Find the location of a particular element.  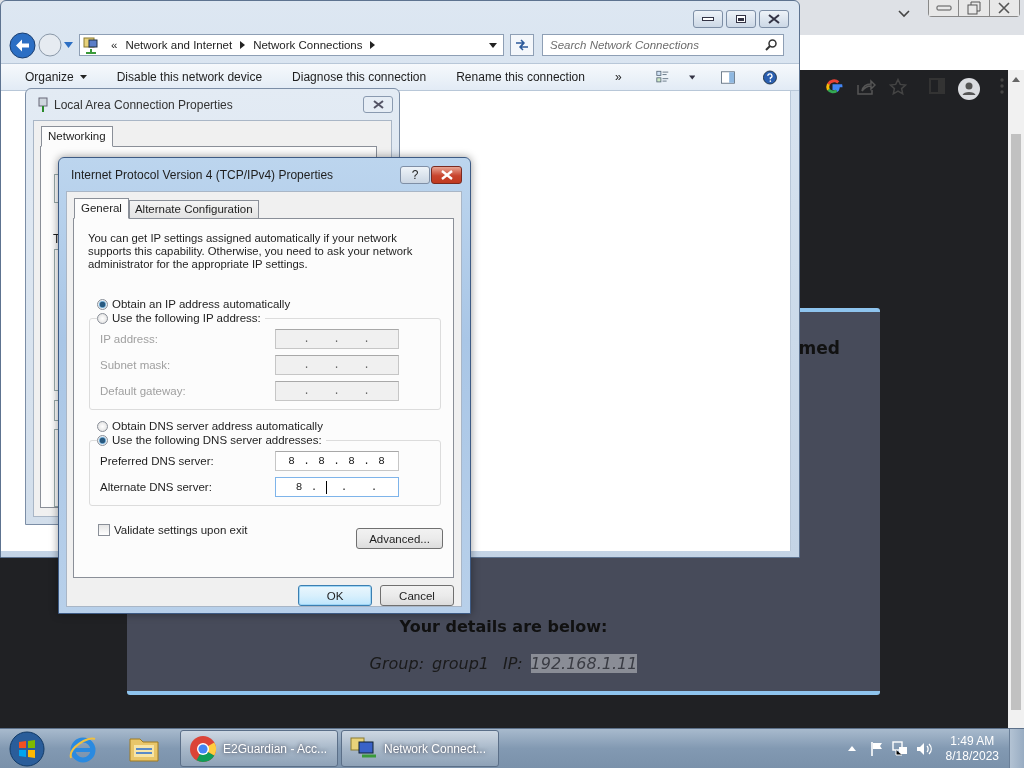

restore-button is located at coordinates (974, 8).